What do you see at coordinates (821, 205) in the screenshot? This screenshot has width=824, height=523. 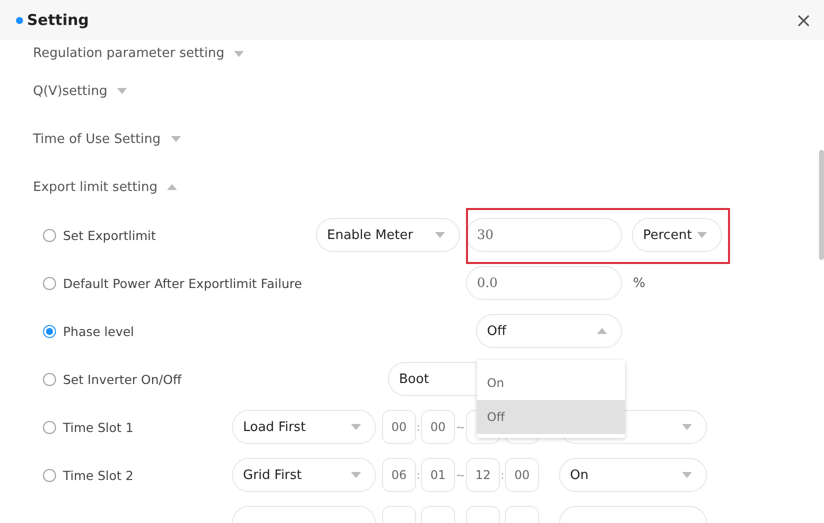 I see `scrollbar` at bounding box center [821, 205].